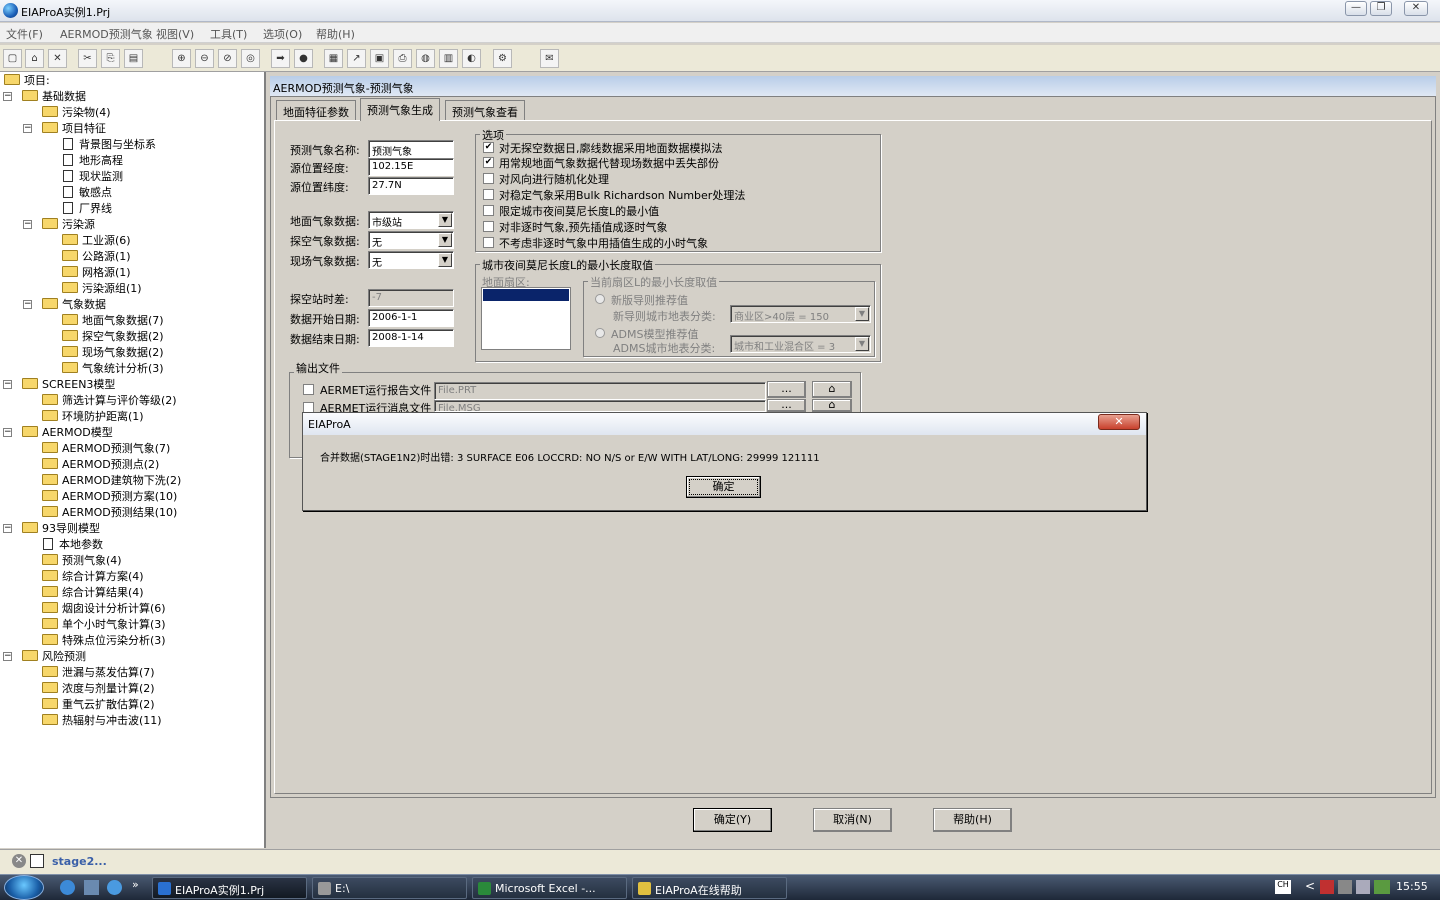  I want to click on sur-icon: ●, so click(303, 58).